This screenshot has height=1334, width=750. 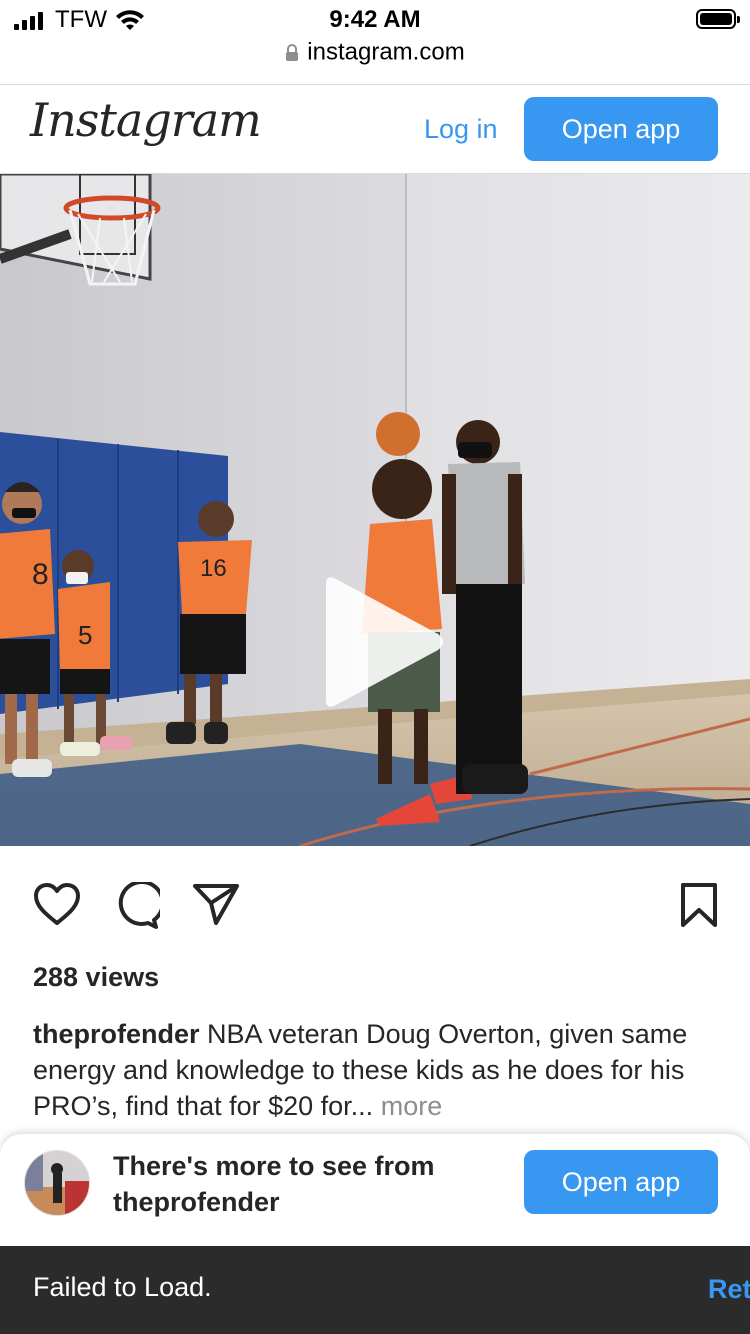 I want to click on comment-icon, so click(x=136, y=906).